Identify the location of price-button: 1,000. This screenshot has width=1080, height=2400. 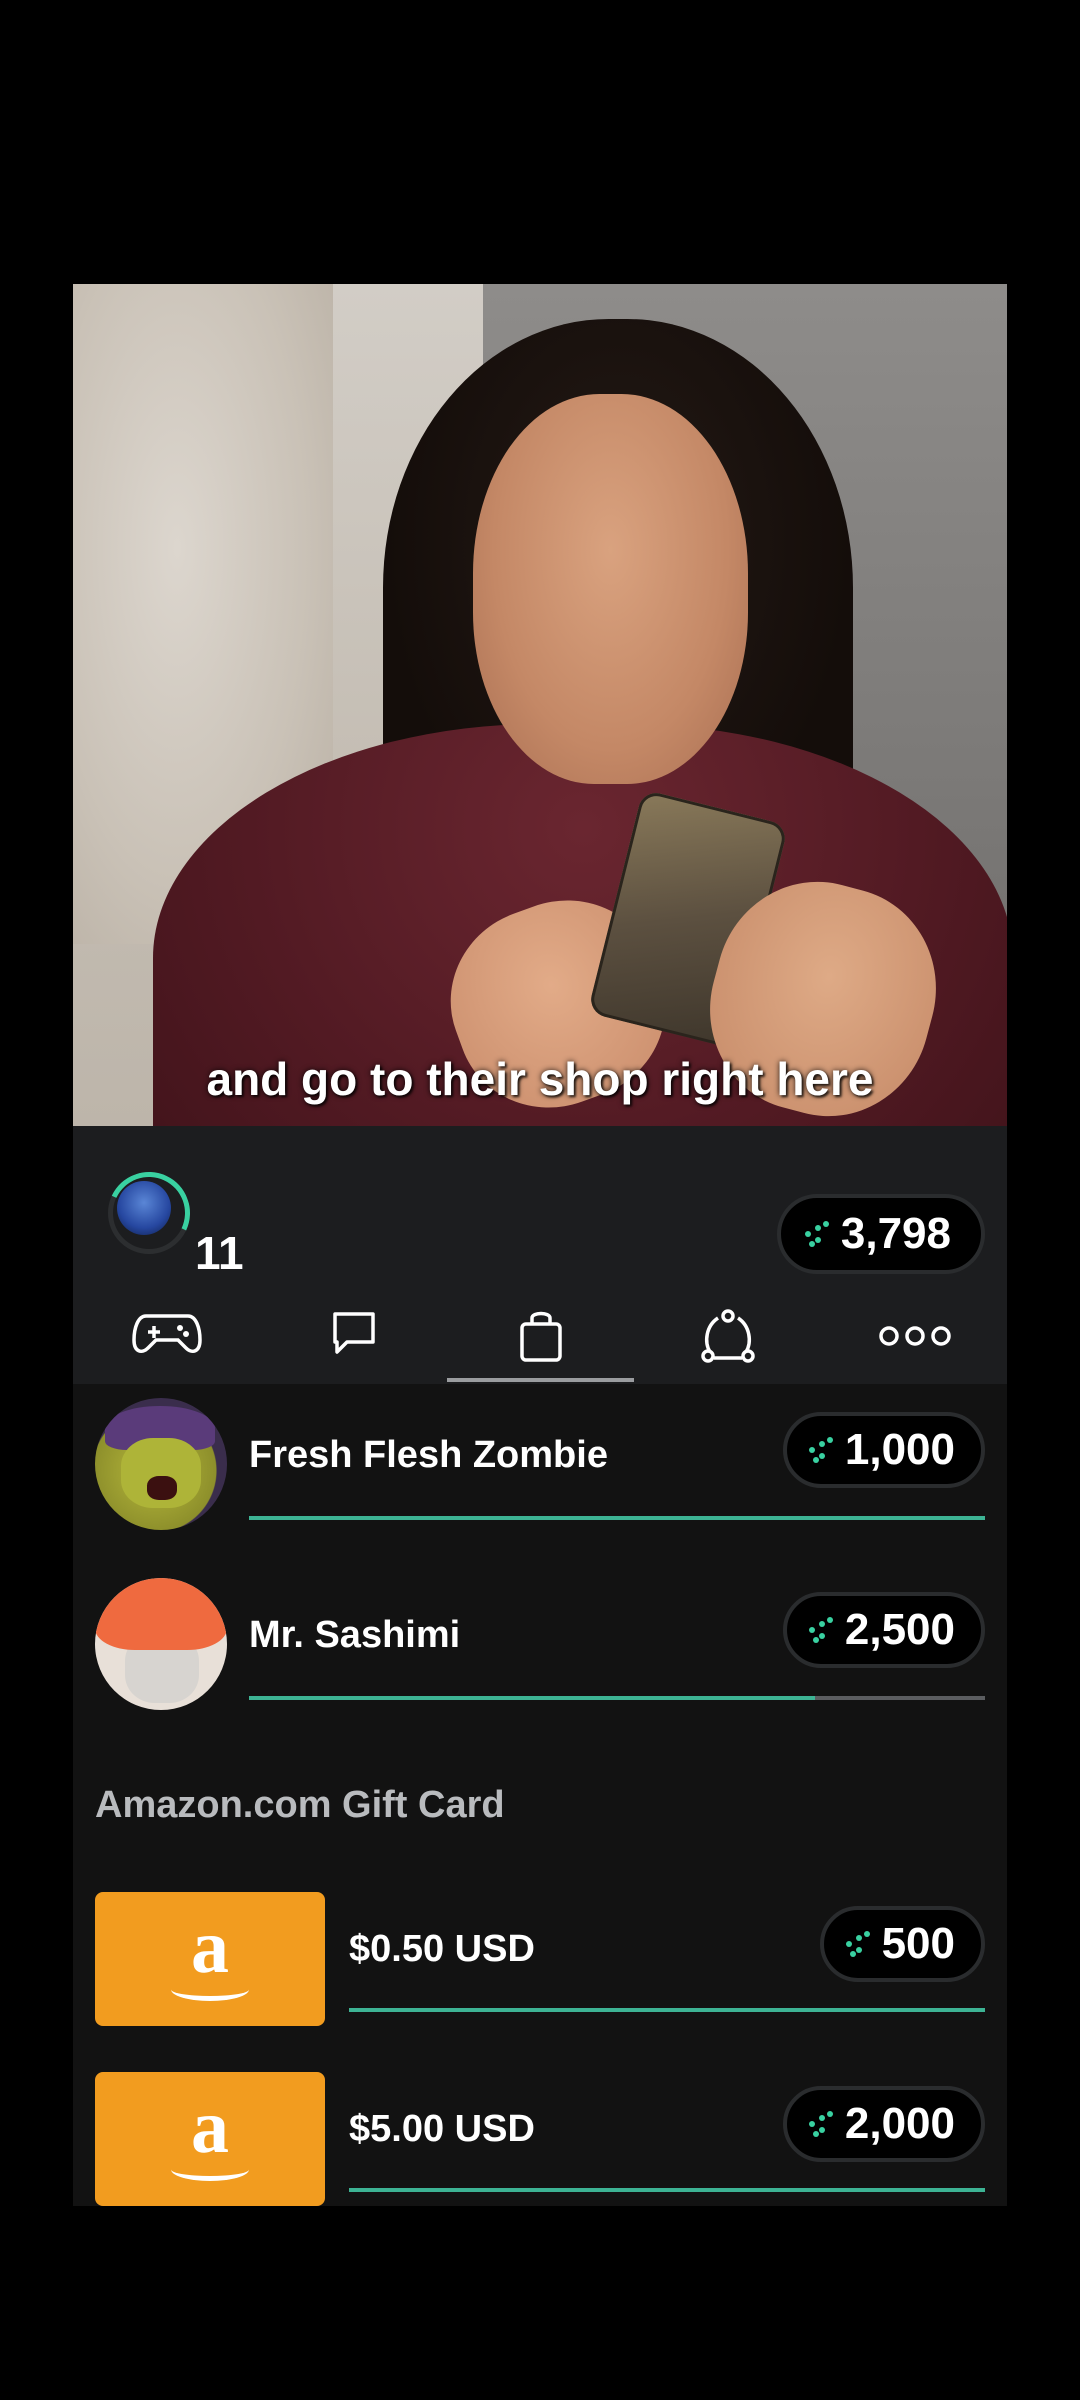
(883, 1450).